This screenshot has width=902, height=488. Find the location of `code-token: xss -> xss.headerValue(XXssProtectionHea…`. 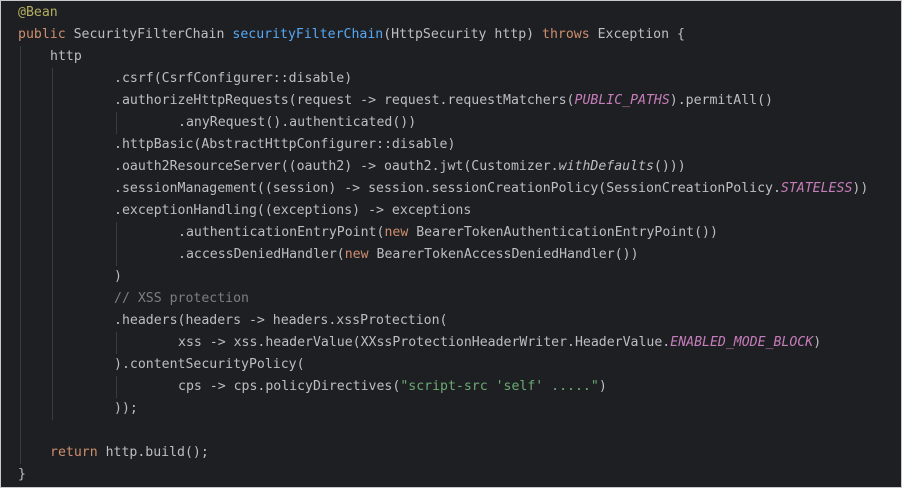

code-token: xss -> xss.headerValue(XXssProtectionHea… is located at coordinates (424, 342).